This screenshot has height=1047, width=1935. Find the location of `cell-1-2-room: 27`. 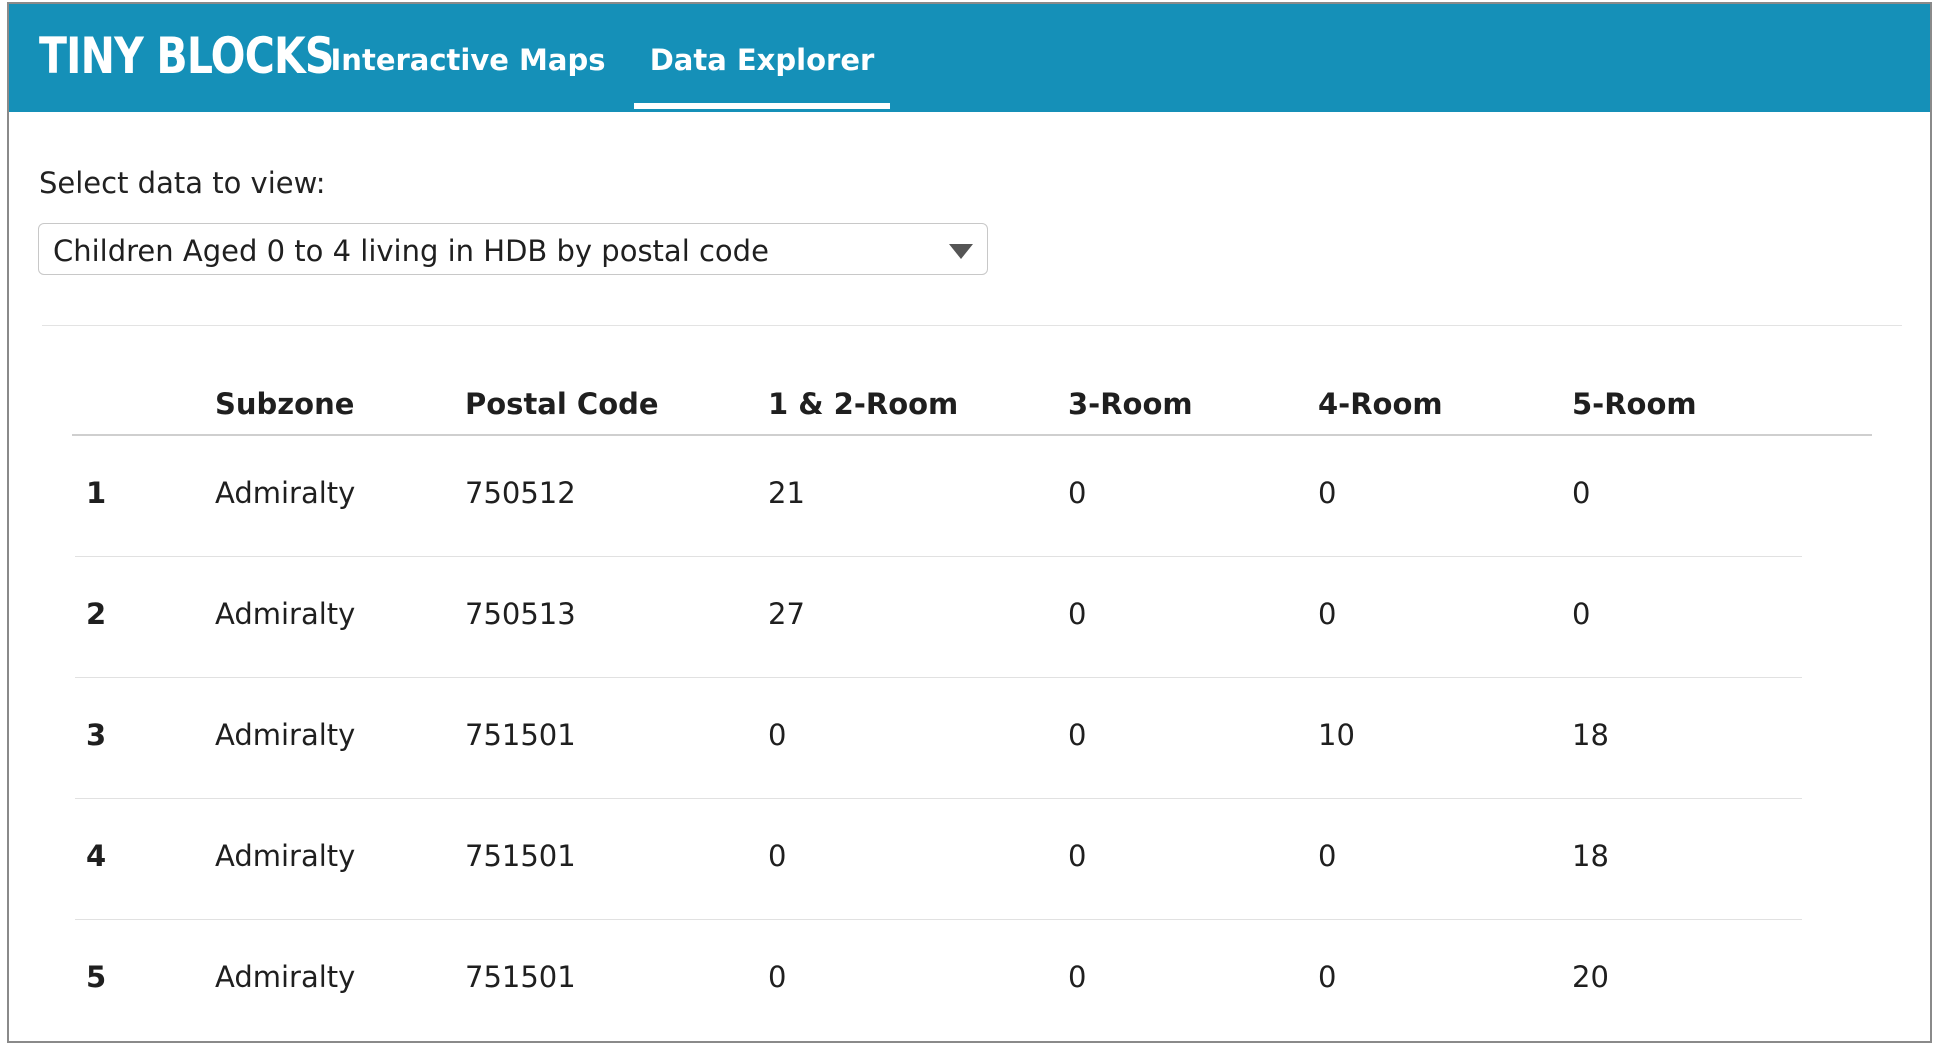

cell-1-2-room: 27 is located at coordinates (786, 614).